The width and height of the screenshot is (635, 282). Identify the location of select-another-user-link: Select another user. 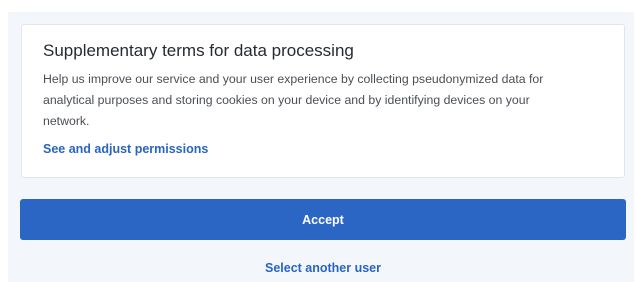
(323, 268).